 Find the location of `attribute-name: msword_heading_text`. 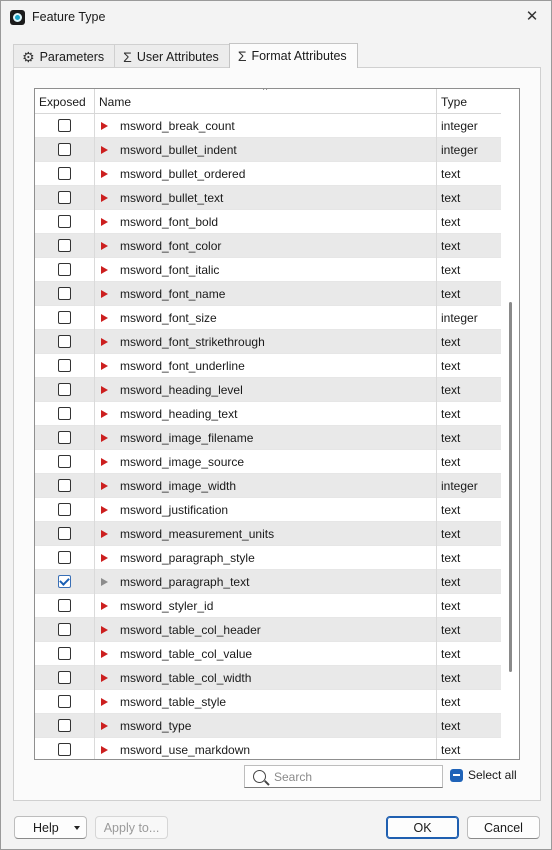

attribute-name: msword_heading_text is located at coordinates (179, 413).